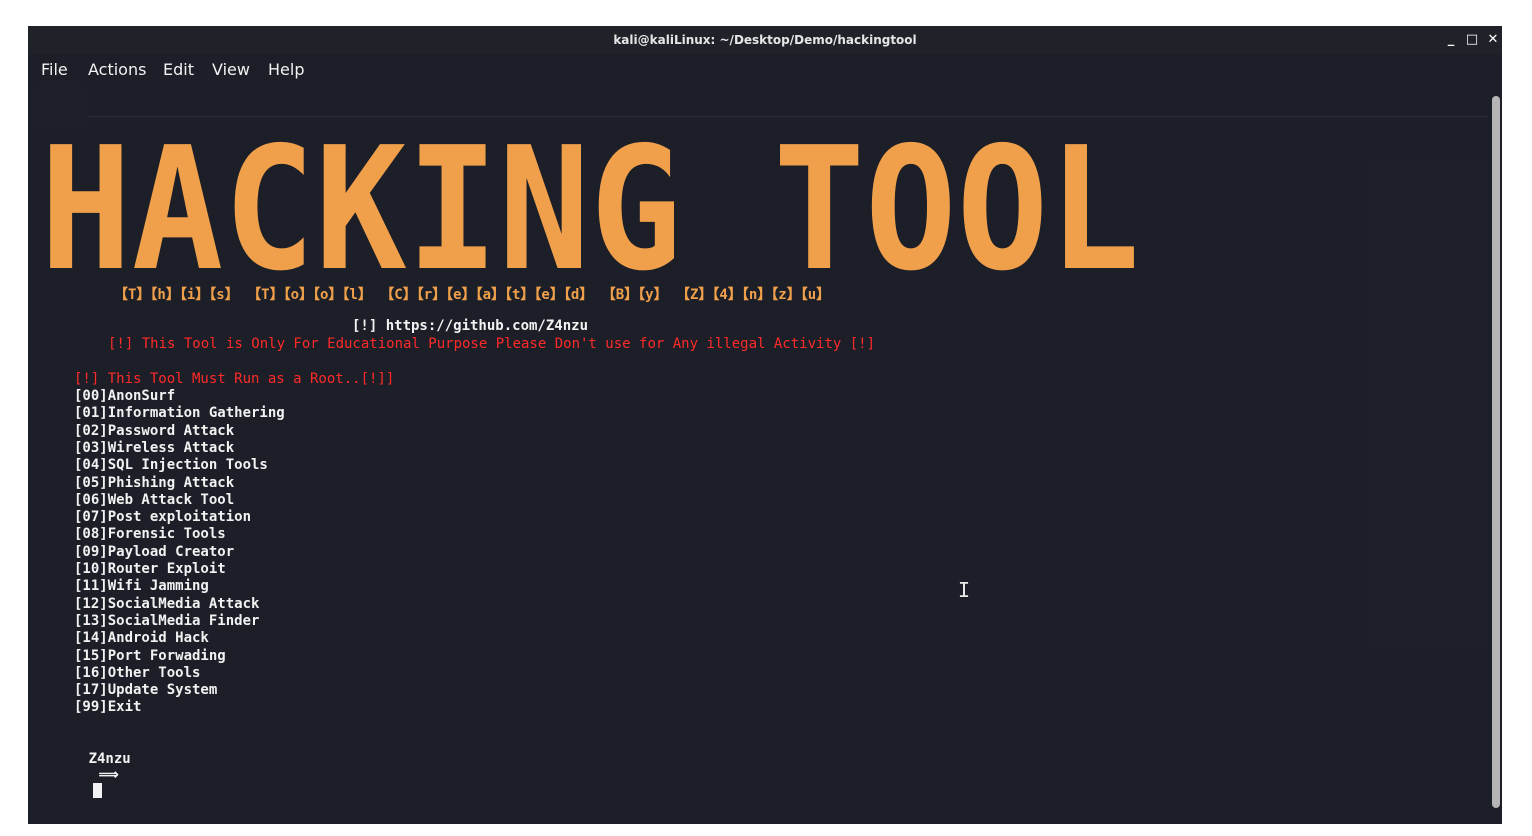  Describe the element at coordinates (150, 655) in the screenshot. I see `menu-option: [15]Port Forwading` at that location.